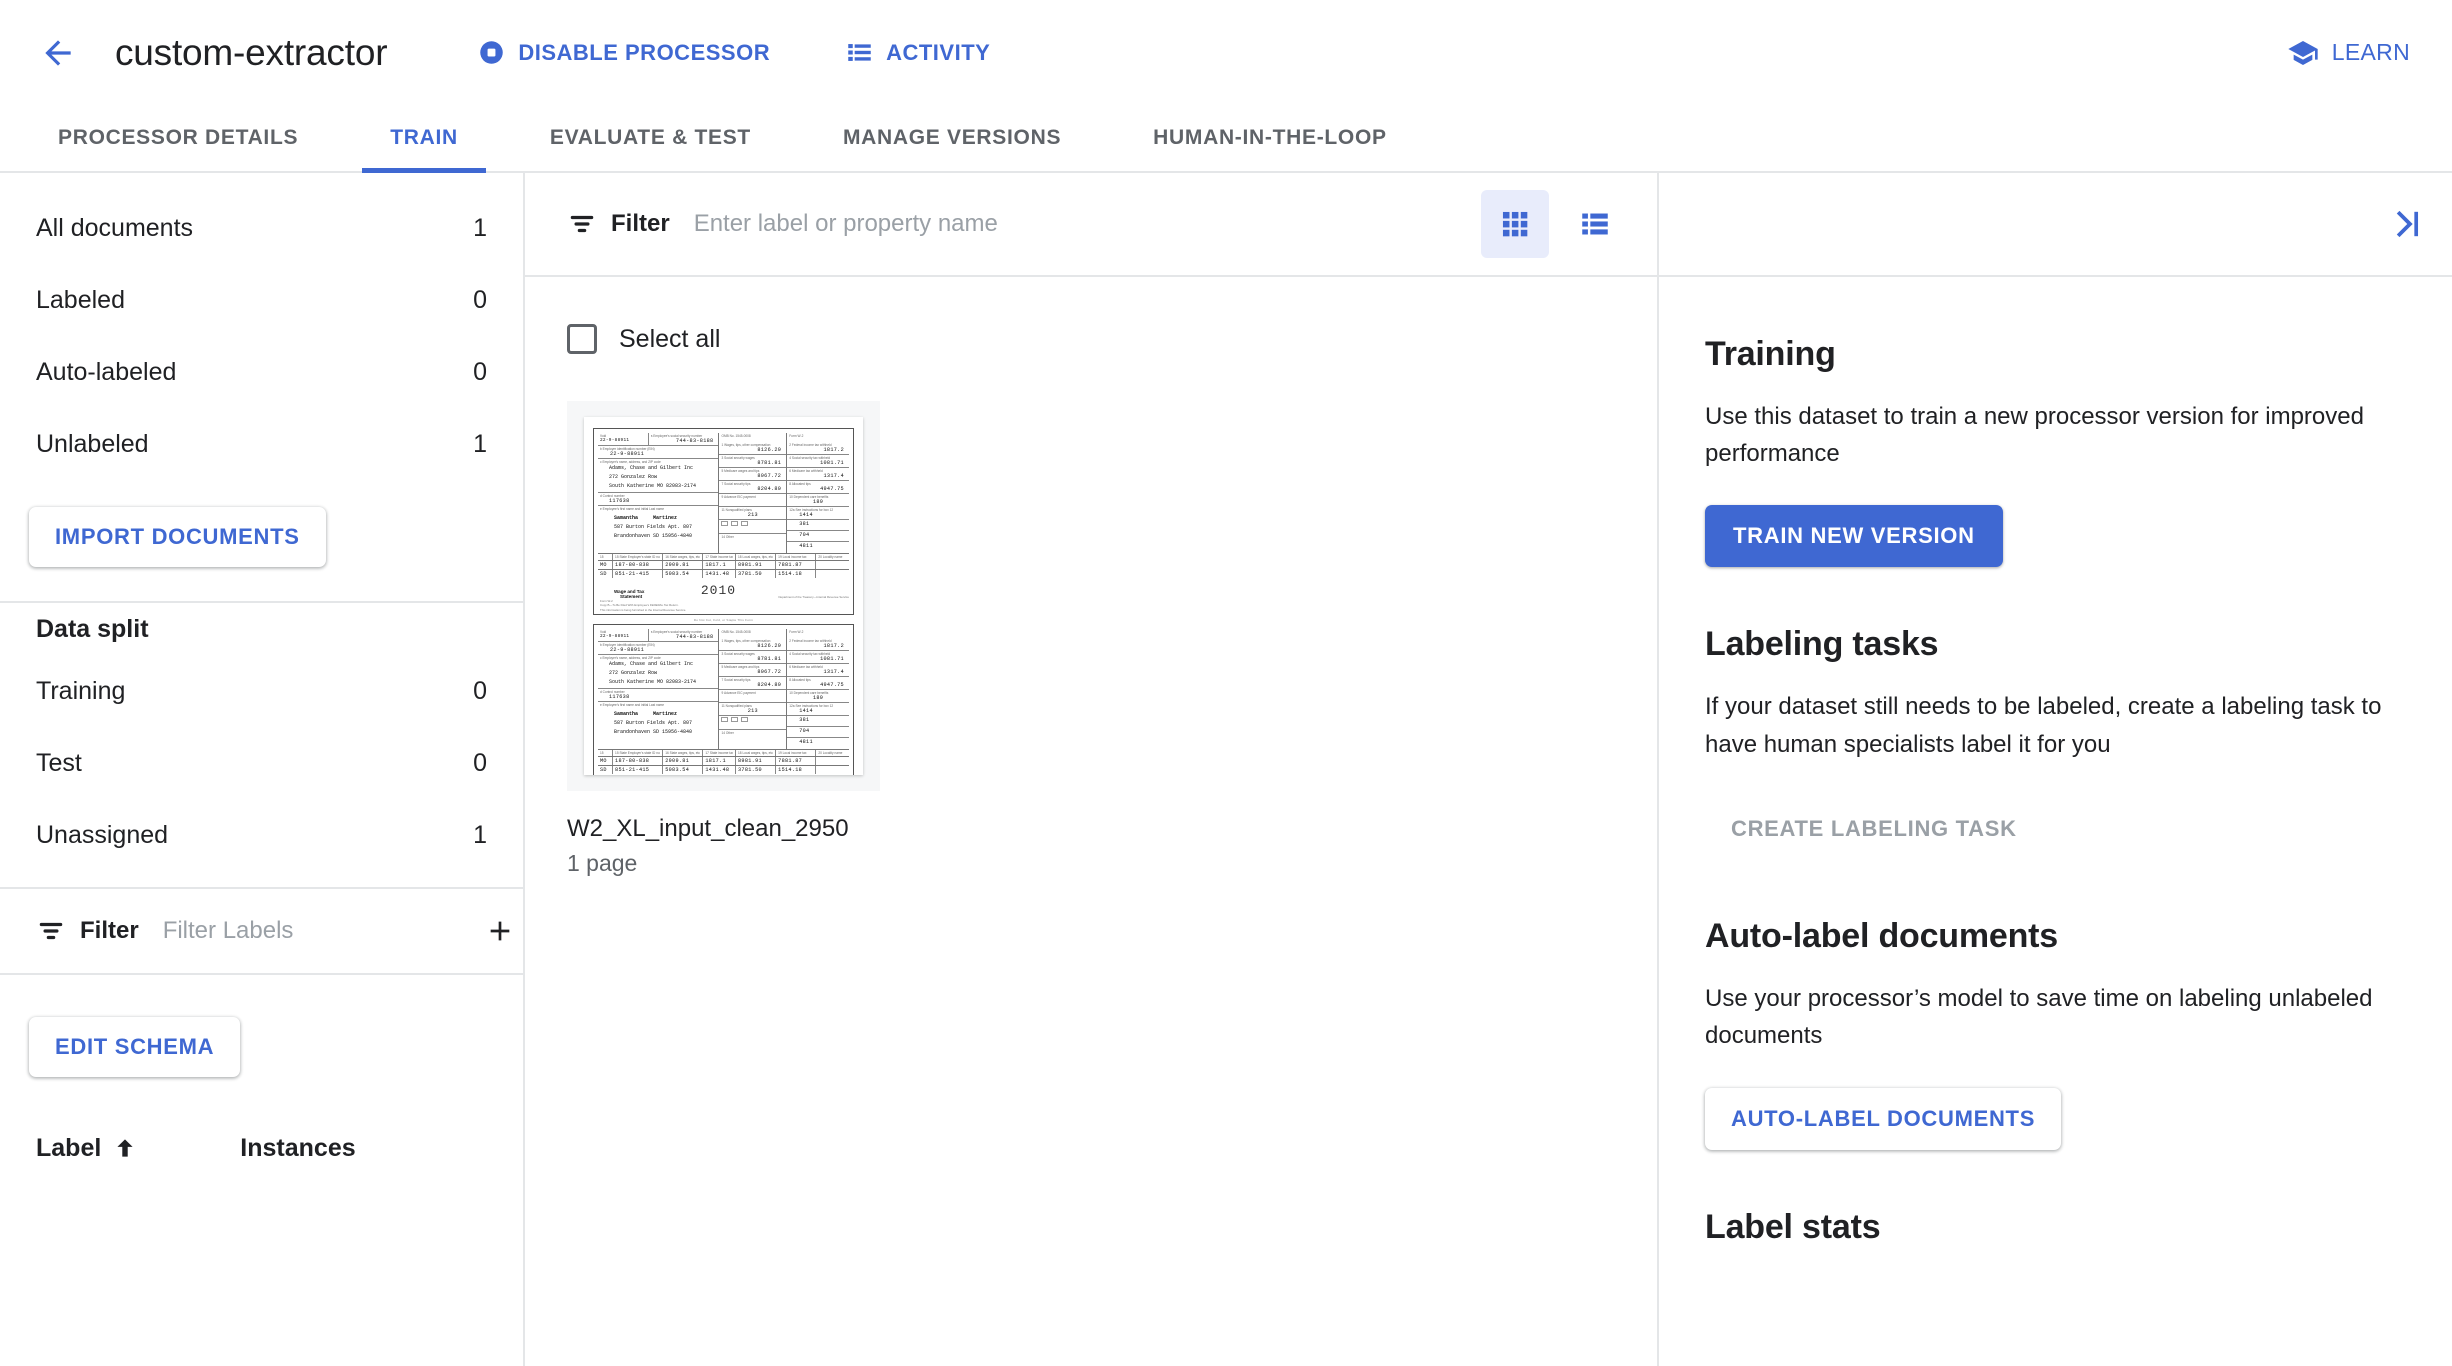 The height and width of the screenshot is (1366, 2452). What do you see at coordinates (59, 762) in the screenshot?
I see `stat-label: Test` at bounding box center [59, 762].